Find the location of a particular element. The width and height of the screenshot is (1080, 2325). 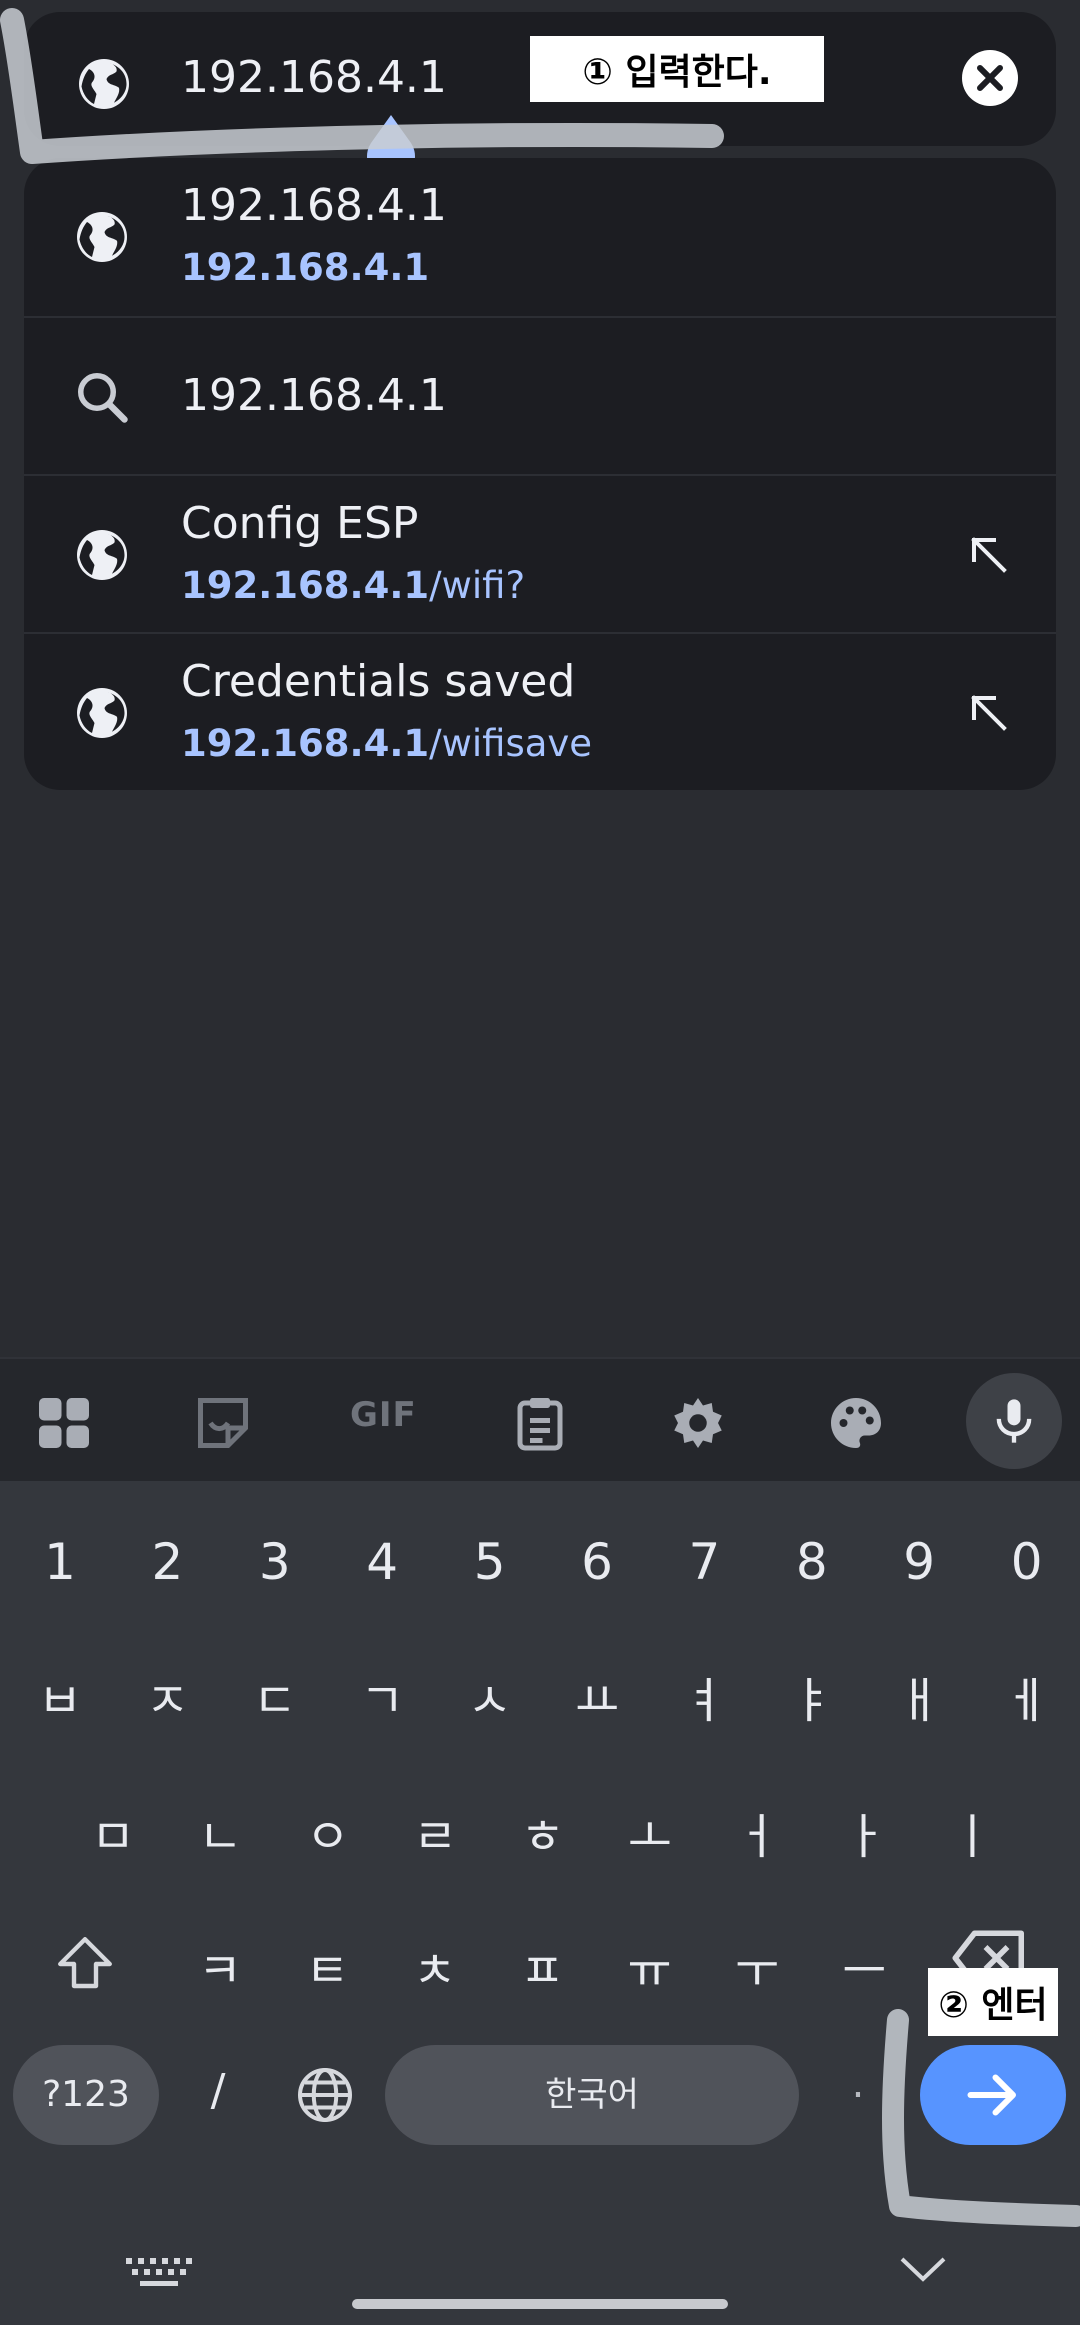

key-row2: ㄴ is located at coordinates (220, 1832).